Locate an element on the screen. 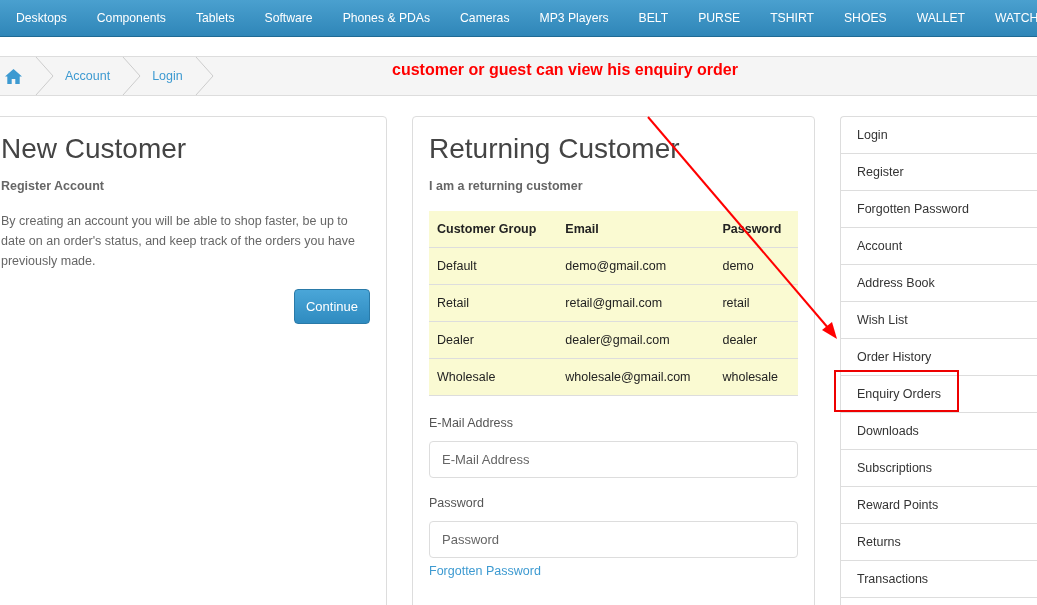 Image resolution: width=1037 pixels, height=605 pixels. sidebar-item: Downloads is located at coordinates (939, 431).